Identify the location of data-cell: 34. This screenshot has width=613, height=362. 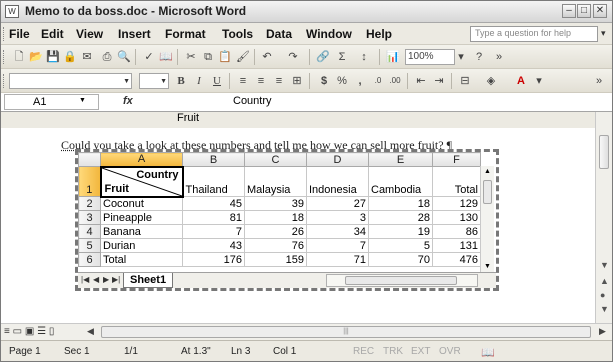
(337, 231).